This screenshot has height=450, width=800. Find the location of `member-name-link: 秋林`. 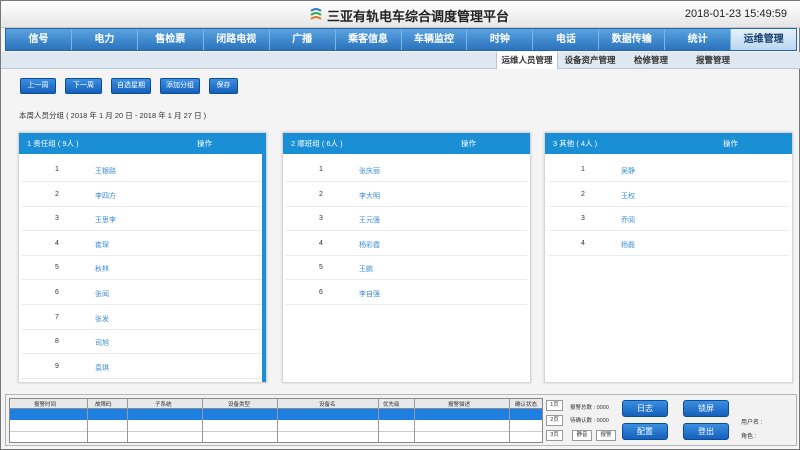

member-name-link: 秋林 is located at coordinates (102, 269).